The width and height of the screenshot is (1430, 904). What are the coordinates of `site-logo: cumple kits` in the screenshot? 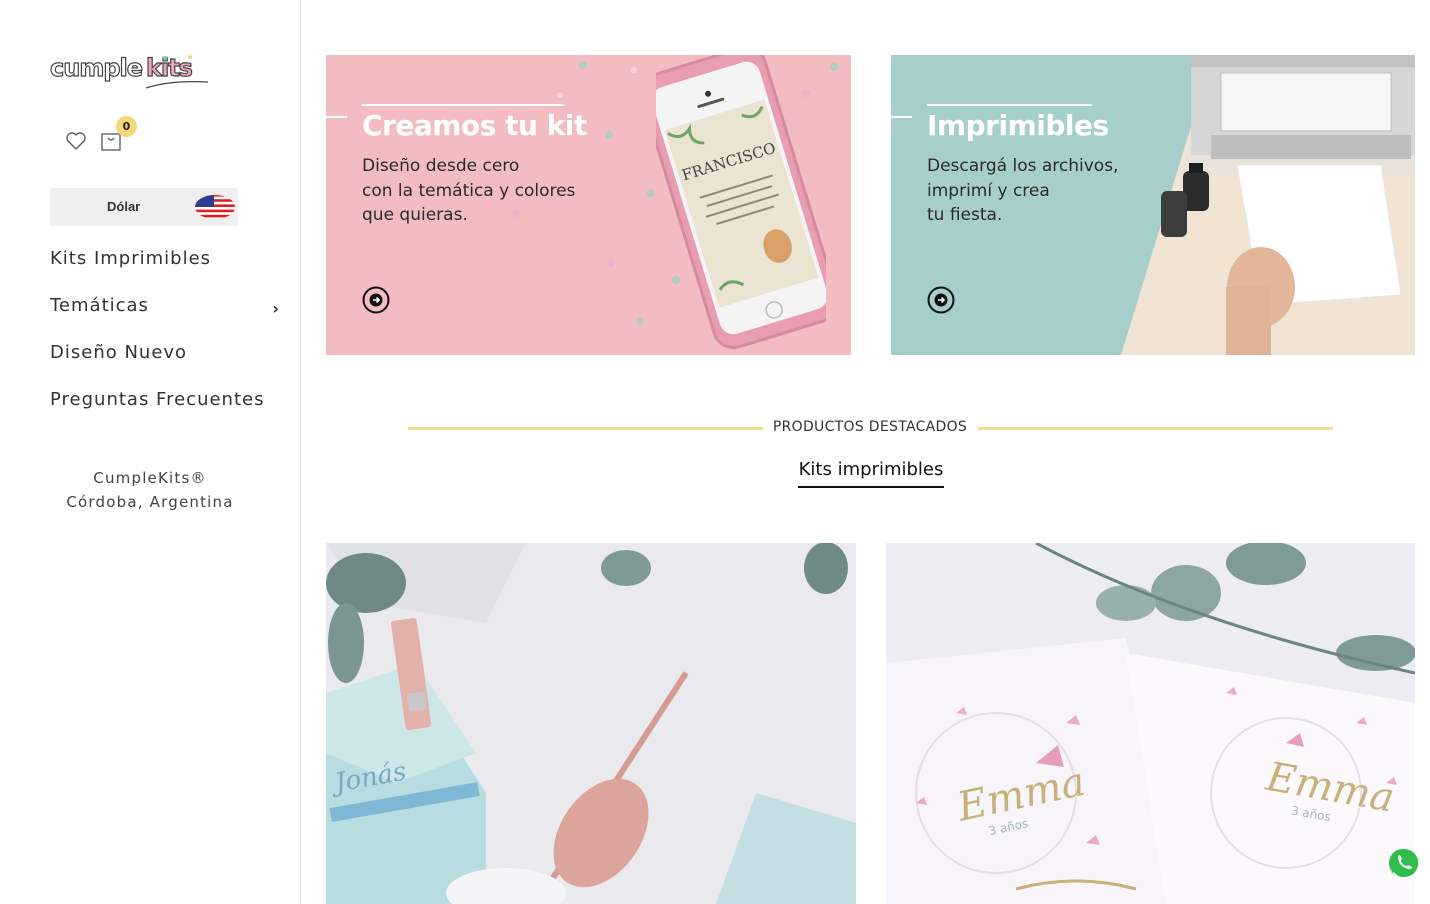 It's located at (132, 72).